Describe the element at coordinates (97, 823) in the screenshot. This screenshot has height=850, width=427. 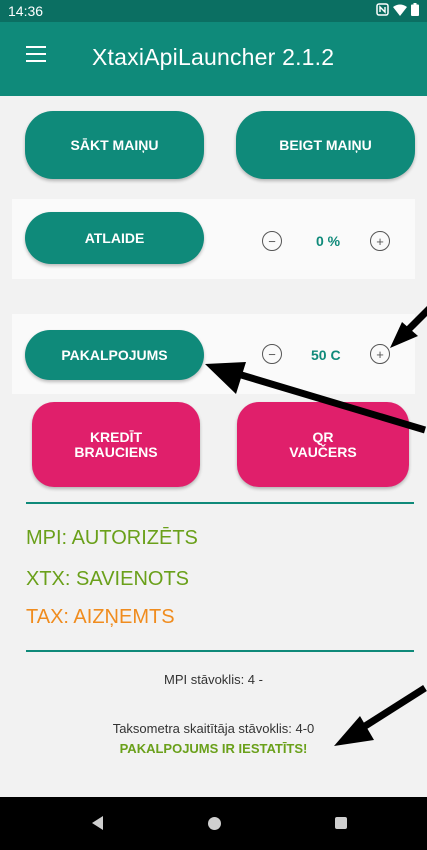
I see `back-icon` at that location.